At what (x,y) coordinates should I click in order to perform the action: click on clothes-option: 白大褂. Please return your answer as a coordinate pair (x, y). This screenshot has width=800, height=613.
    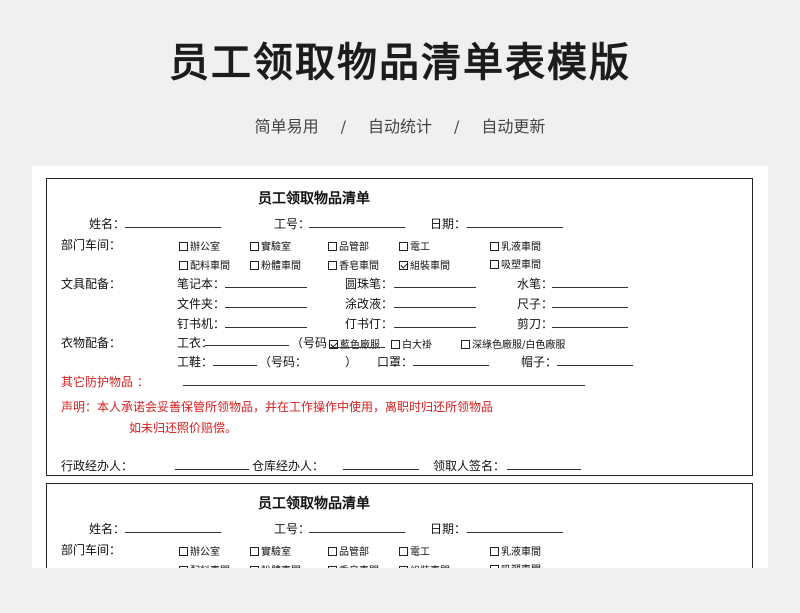
    Looking at the image, I should click on (411, 343).